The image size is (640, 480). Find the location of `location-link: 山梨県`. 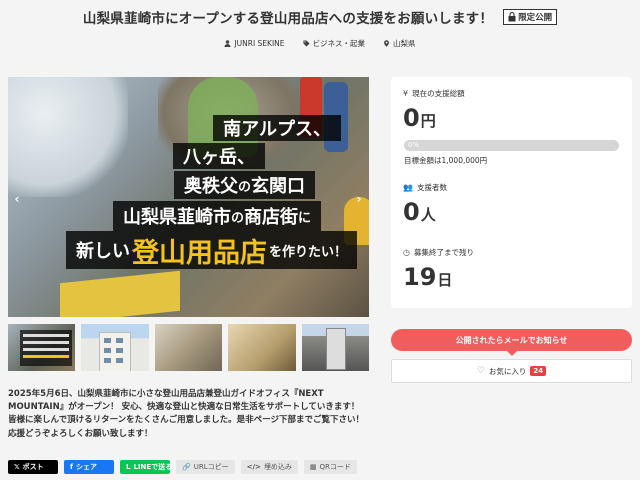

location-link: 山梨県 is located at coordinates (399, 43).